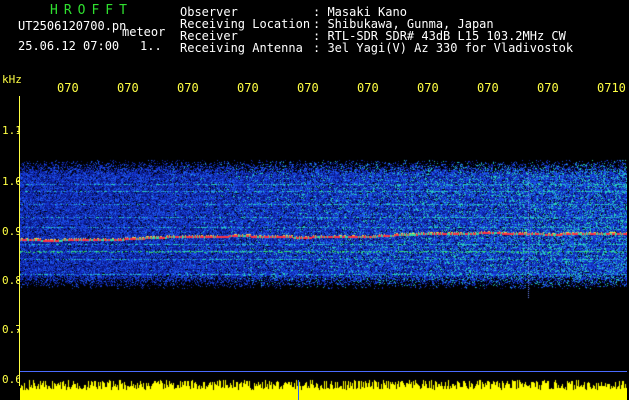  What do you see at coordinates (323, 371) in the screenshot?
I see `strip-baseline` at bounding box center [323, 371].